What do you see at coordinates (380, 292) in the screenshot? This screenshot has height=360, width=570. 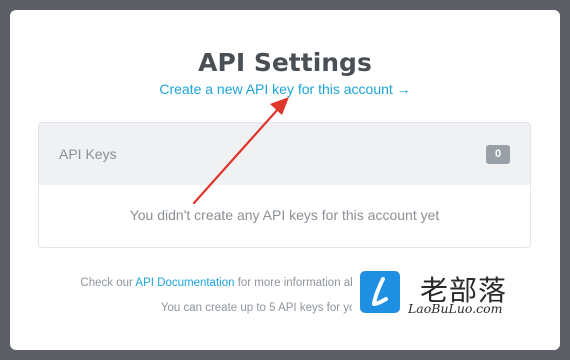 I see `laobuluo-logo-icon` at bounding box center [380, 292].